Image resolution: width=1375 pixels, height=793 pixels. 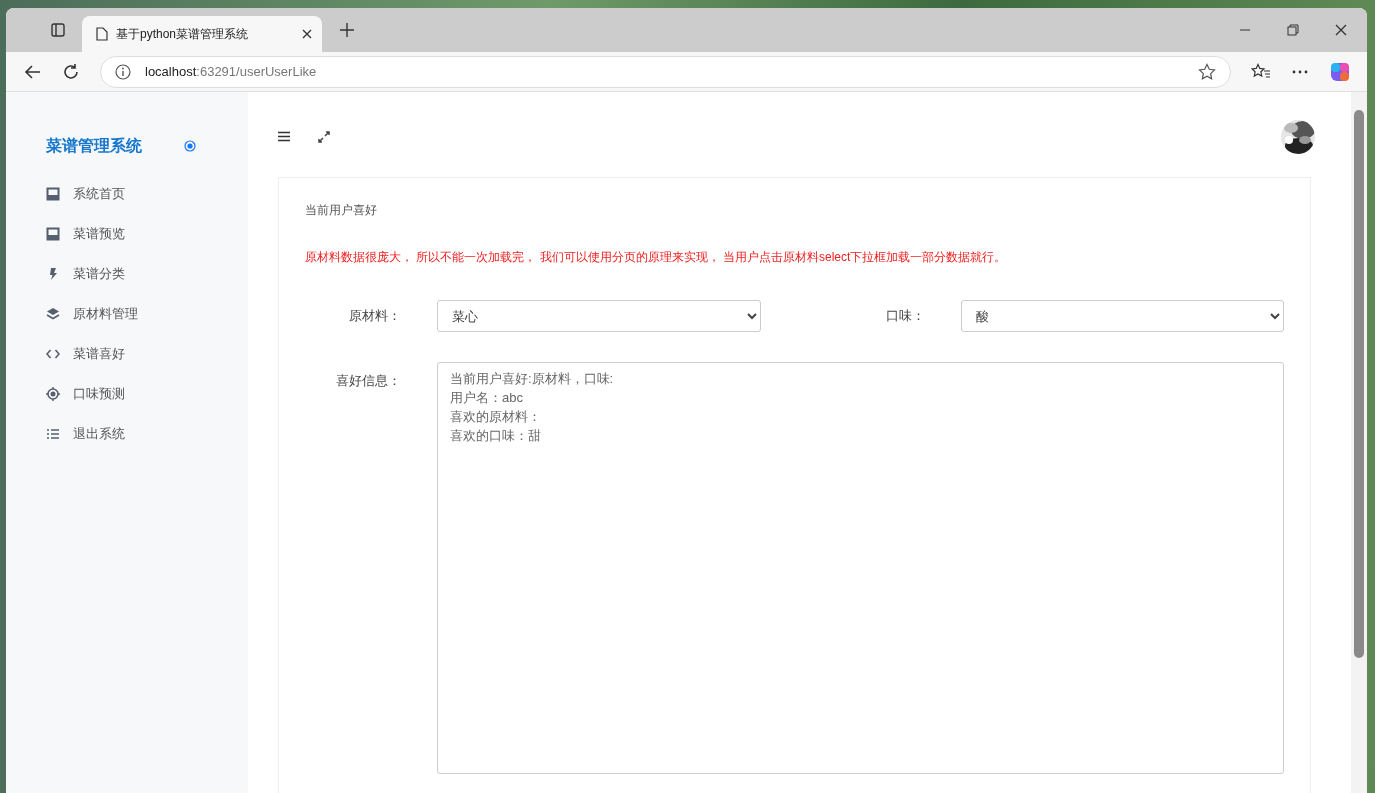 I want to click on notice-text: 原材料数据很庞大， 所以不能一次加载完， 我们可以使用分页的原理来实现， 当用户点击原材料select下拉框加载一部分数据就行。, so click(x=656, y=257).